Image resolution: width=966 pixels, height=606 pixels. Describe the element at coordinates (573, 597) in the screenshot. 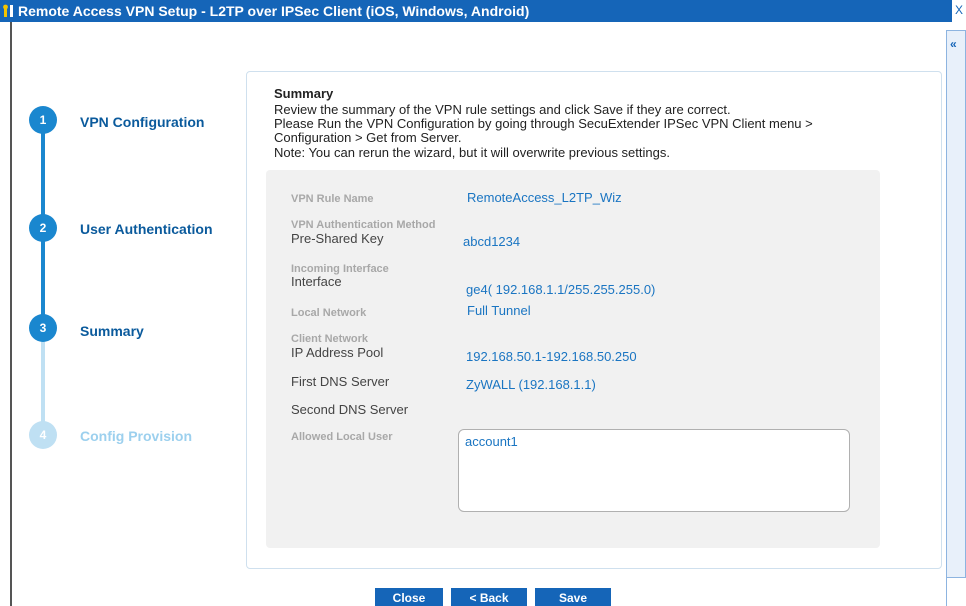

I see `save-button: Save` at that location.